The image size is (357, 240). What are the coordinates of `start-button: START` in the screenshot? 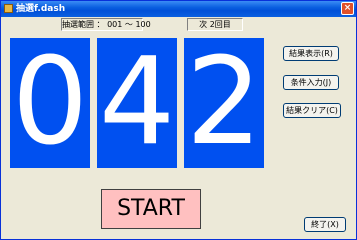 It's located at (151, 209).